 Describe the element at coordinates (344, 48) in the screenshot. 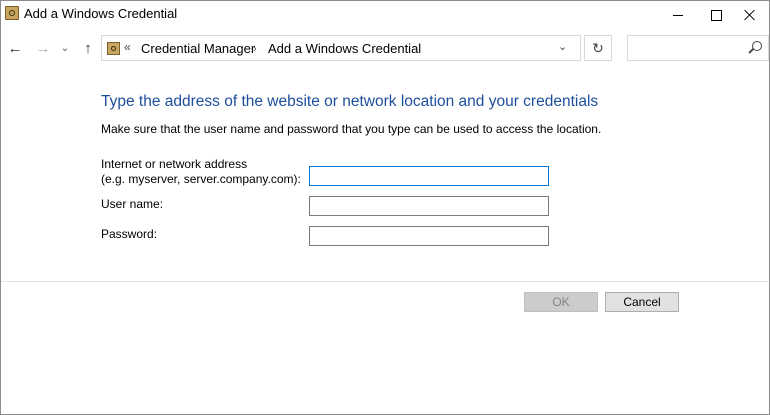

I see `breadcrumb-add-windows-credential: Add a Windows Credential` at that location.